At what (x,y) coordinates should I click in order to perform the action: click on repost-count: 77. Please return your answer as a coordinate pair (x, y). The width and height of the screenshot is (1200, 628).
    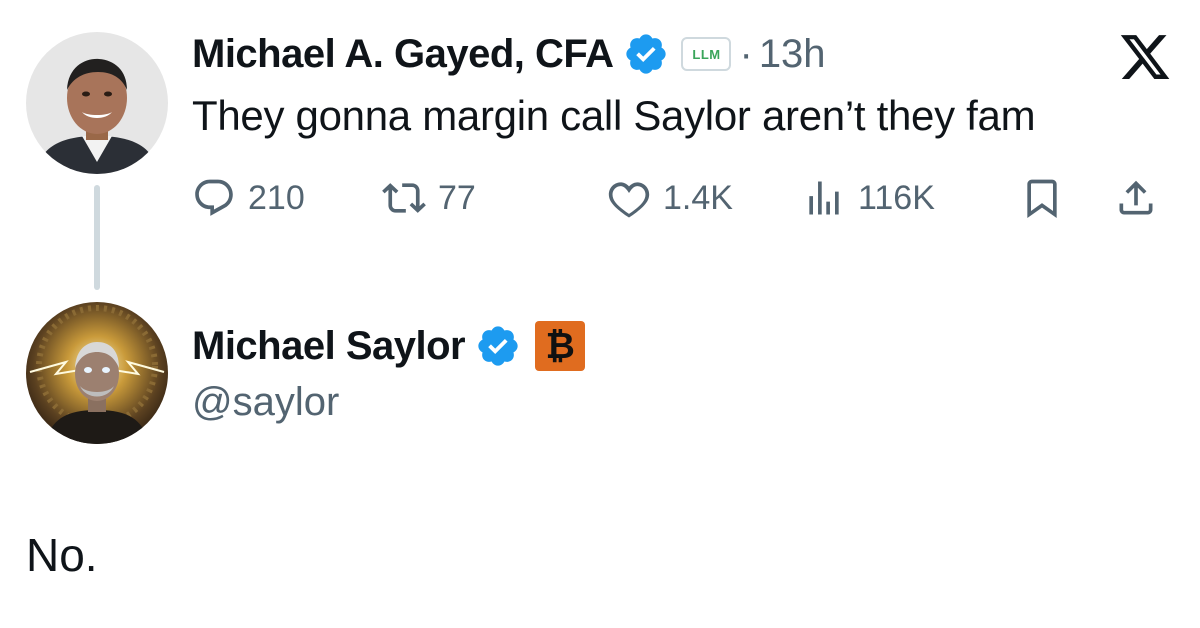
    Looking at the image, I should click on (457, 197).